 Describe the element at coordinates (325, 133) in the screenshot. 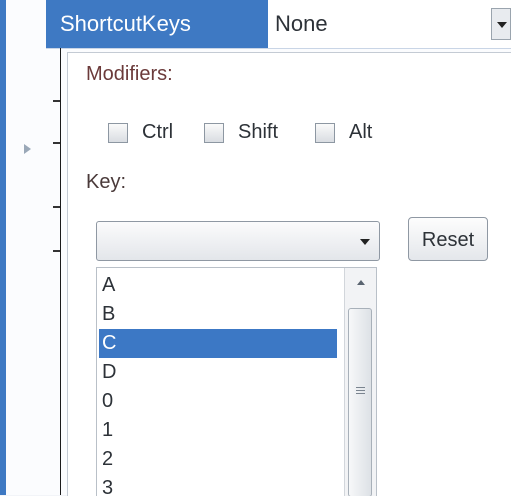

I see `alt-checkbox` at that location.